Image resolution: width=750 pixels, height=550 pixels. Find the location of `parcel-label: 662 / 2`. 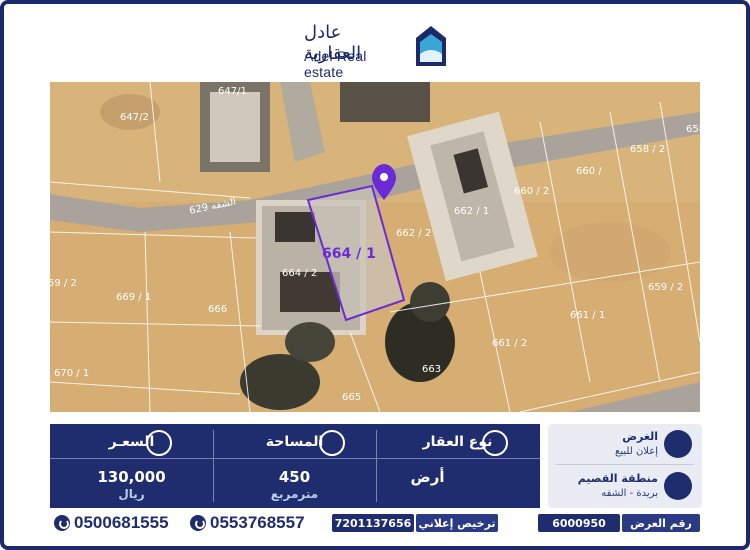

parcel-label: 662 / 2 is located at coordinates (413, 233).